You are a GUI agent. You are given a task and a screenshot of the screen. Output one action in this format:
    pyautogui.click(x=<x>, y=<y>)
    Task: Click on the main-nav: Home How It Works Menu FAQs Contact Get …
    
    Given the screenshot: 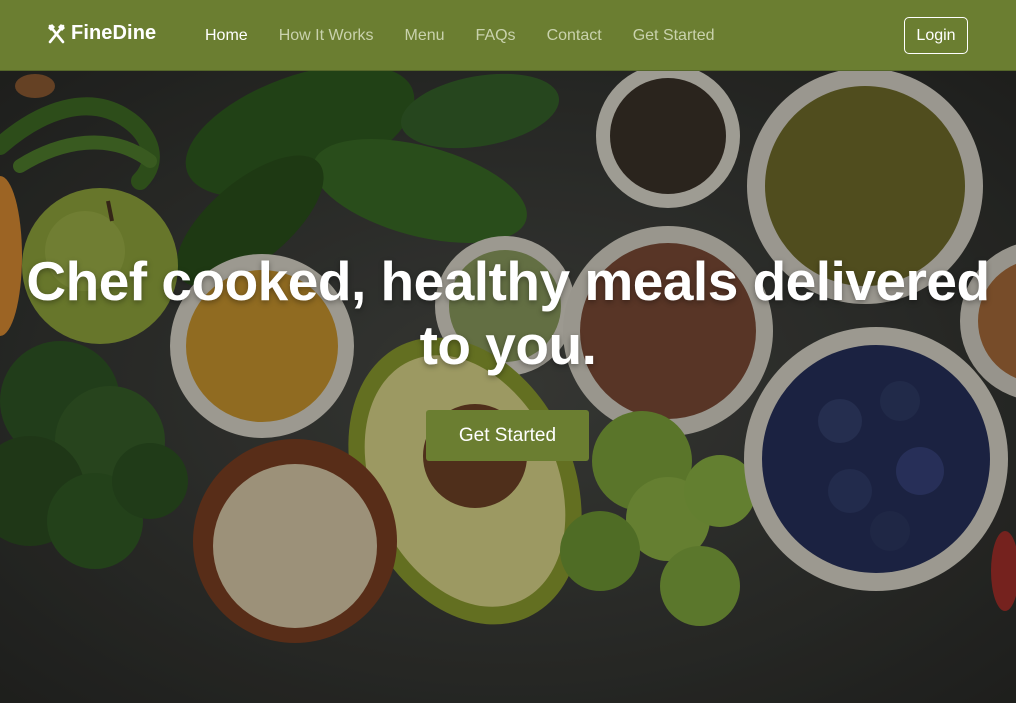 What is the action you would take?
    pyautogui.click(x=475, y=35)
    